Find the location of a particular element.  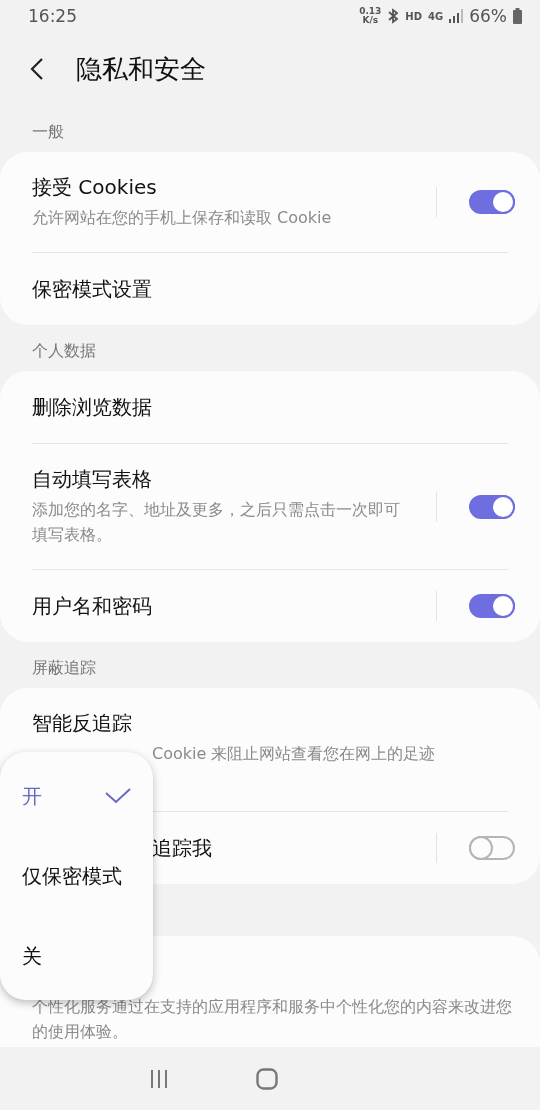

section-label: 屏蔽追踪 is located at coordinates (64, 668).